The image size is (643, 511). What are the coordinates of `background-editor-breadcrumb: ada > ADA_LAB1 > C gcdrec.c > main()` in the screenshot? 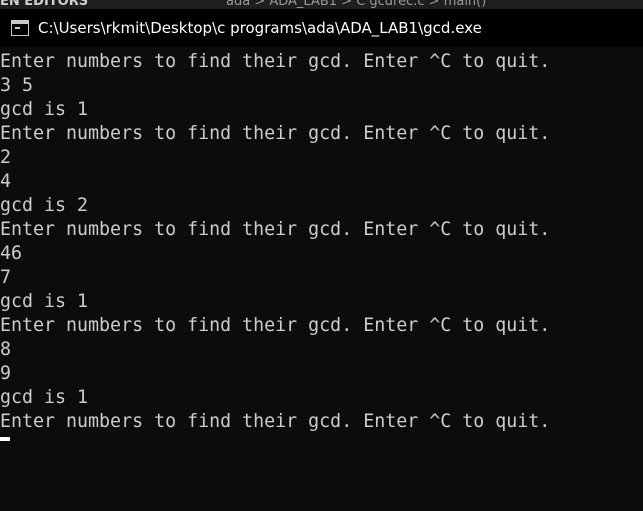 It's located at (356, 4).